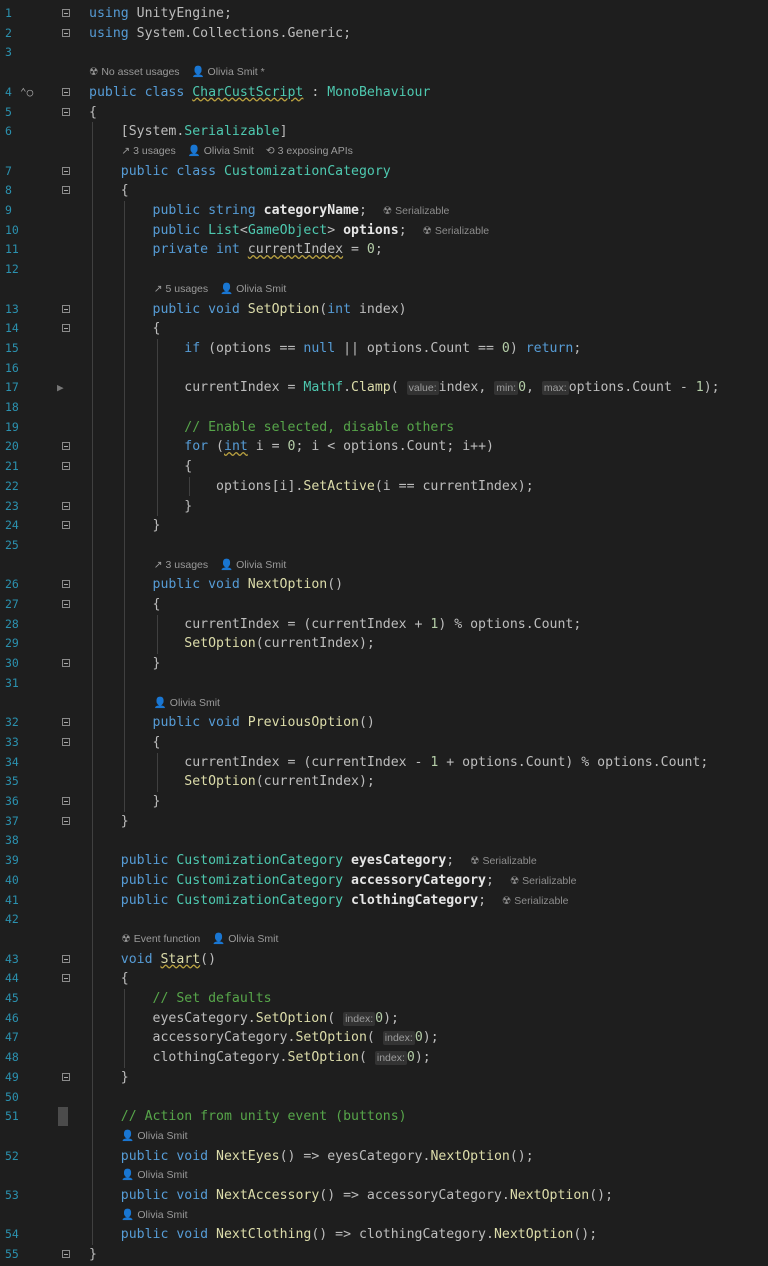 This screenshot has height=1266, width=768. Describe the element at coordinates (384, 132) in the screenshot. I see `code-line: 6 [System.Serializable]` at that location.